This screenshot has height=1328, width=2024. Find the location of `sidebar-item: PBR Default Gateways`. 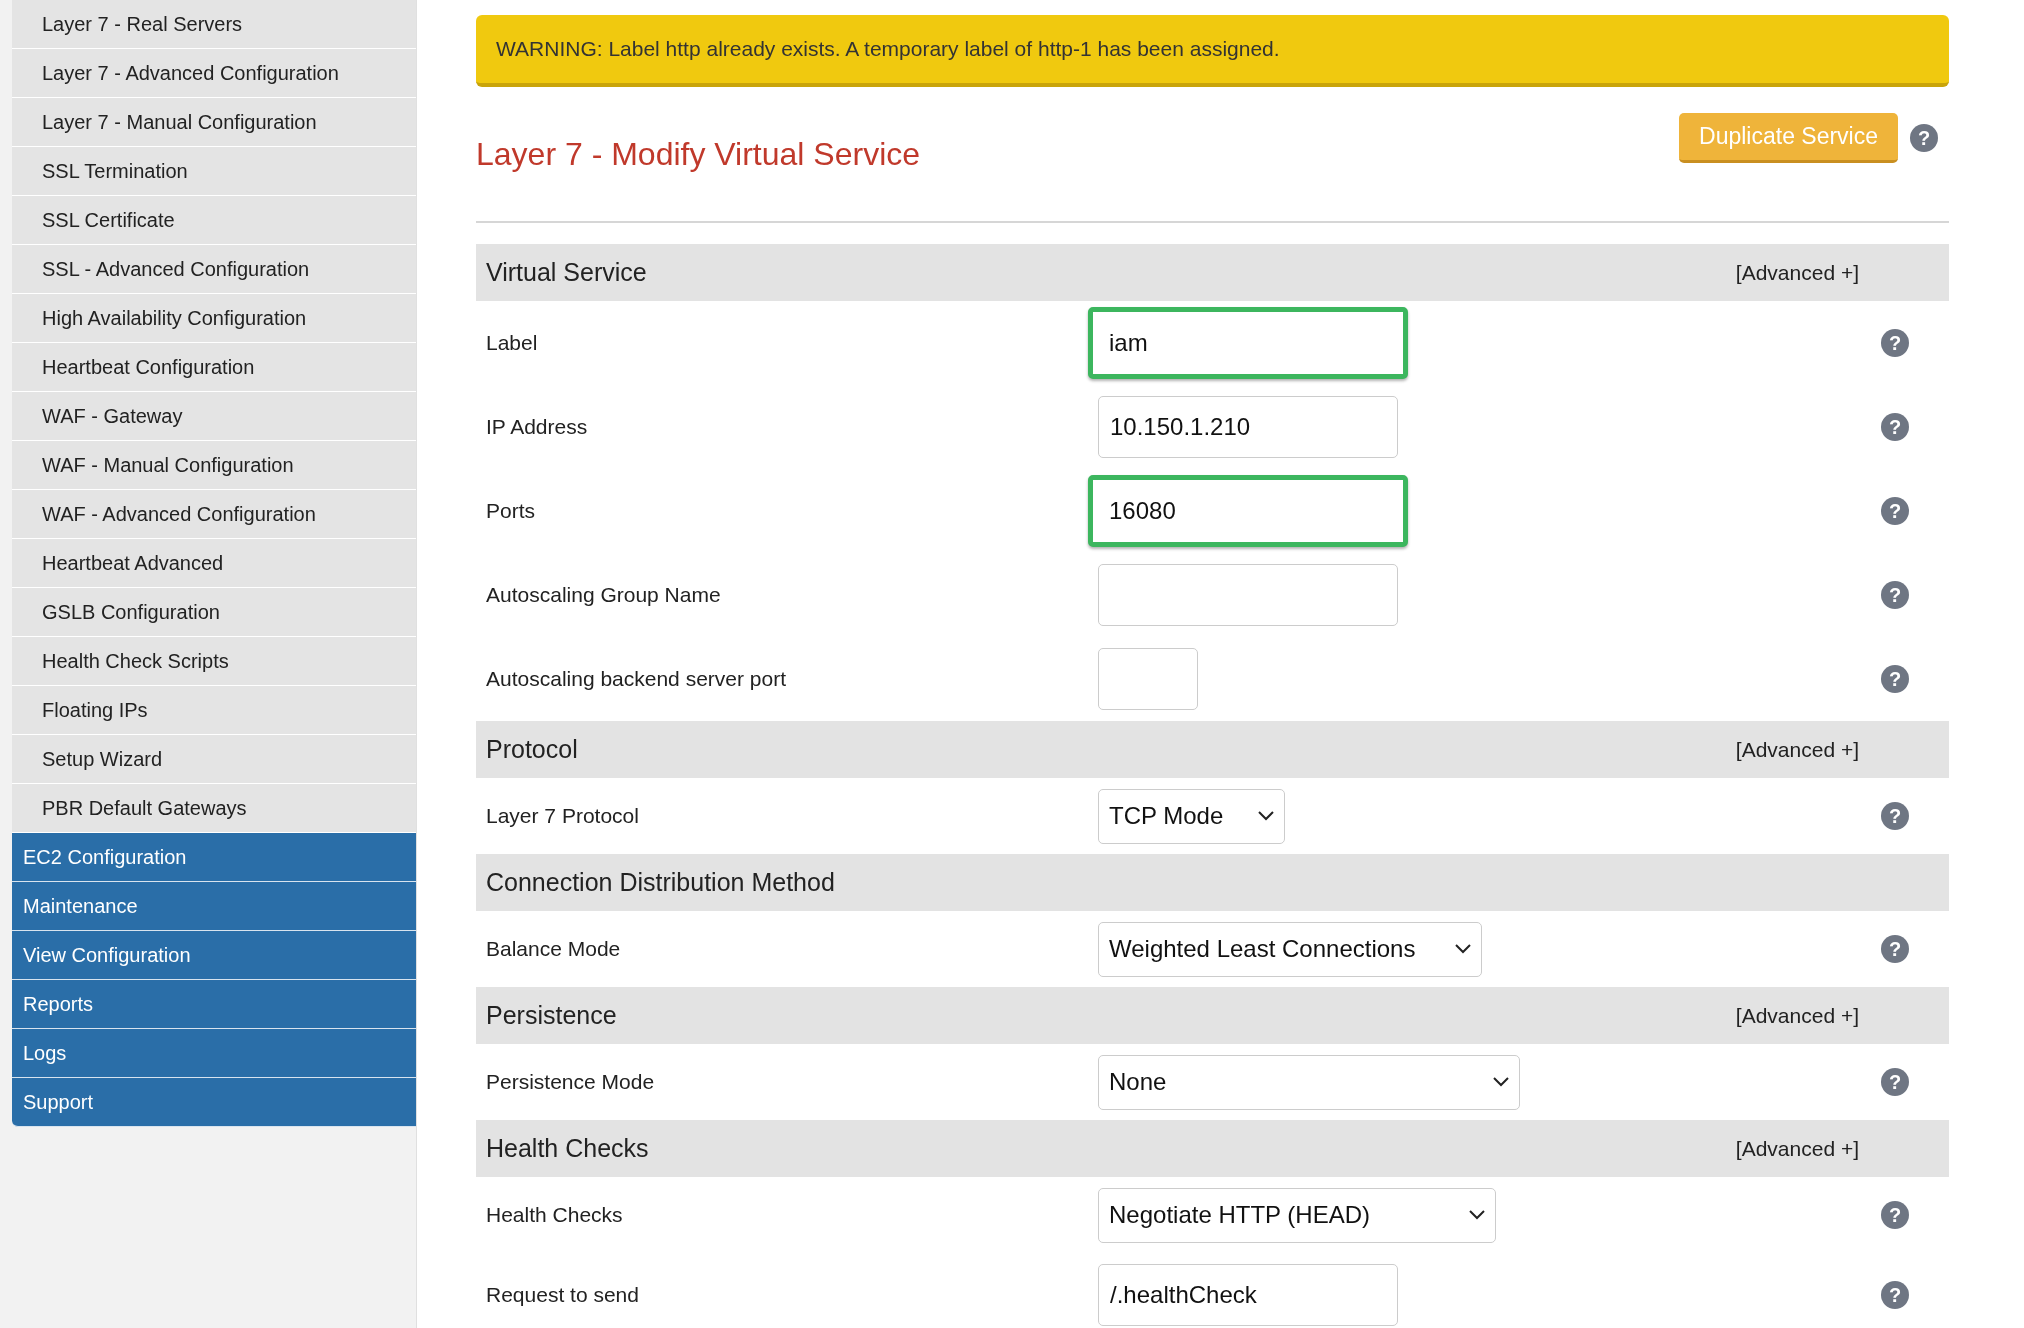

sidebar-item: PBR Default Gateways is located at coordinates (214, 808).